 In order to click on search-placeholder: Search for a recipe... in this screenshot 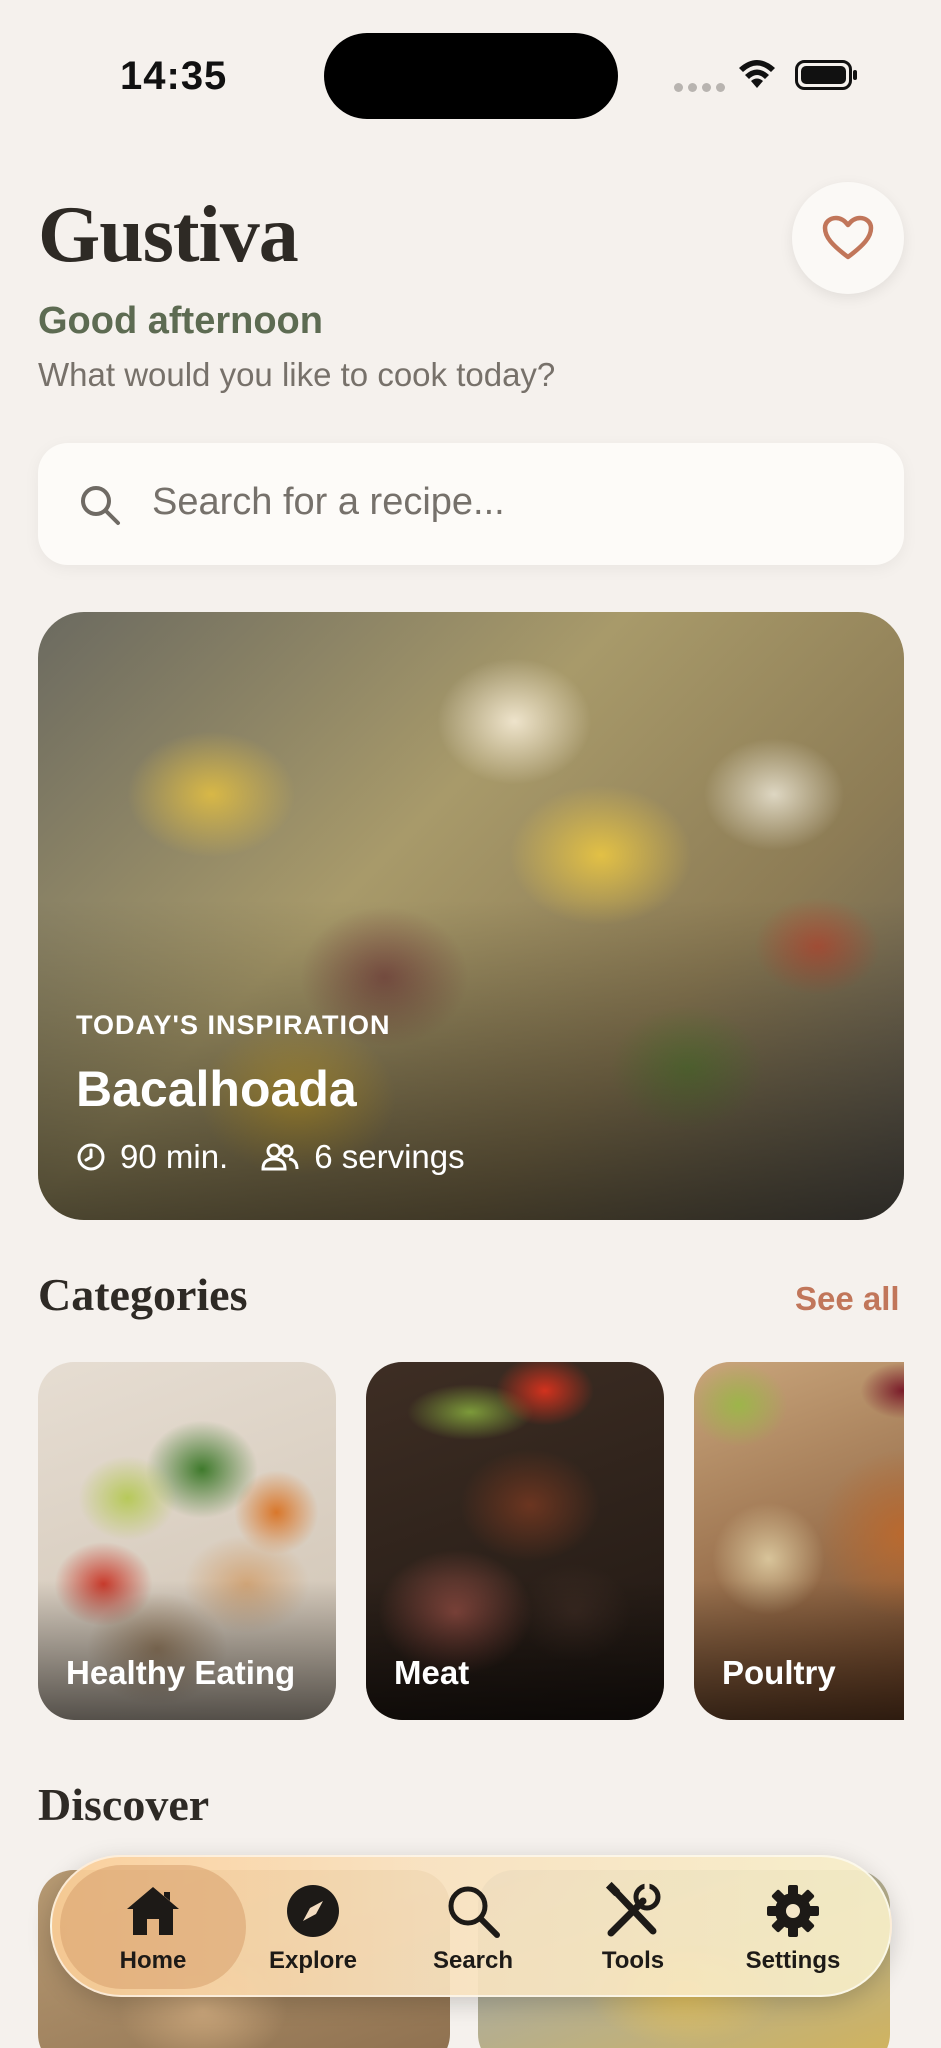, I will do `click(328, 502)`.